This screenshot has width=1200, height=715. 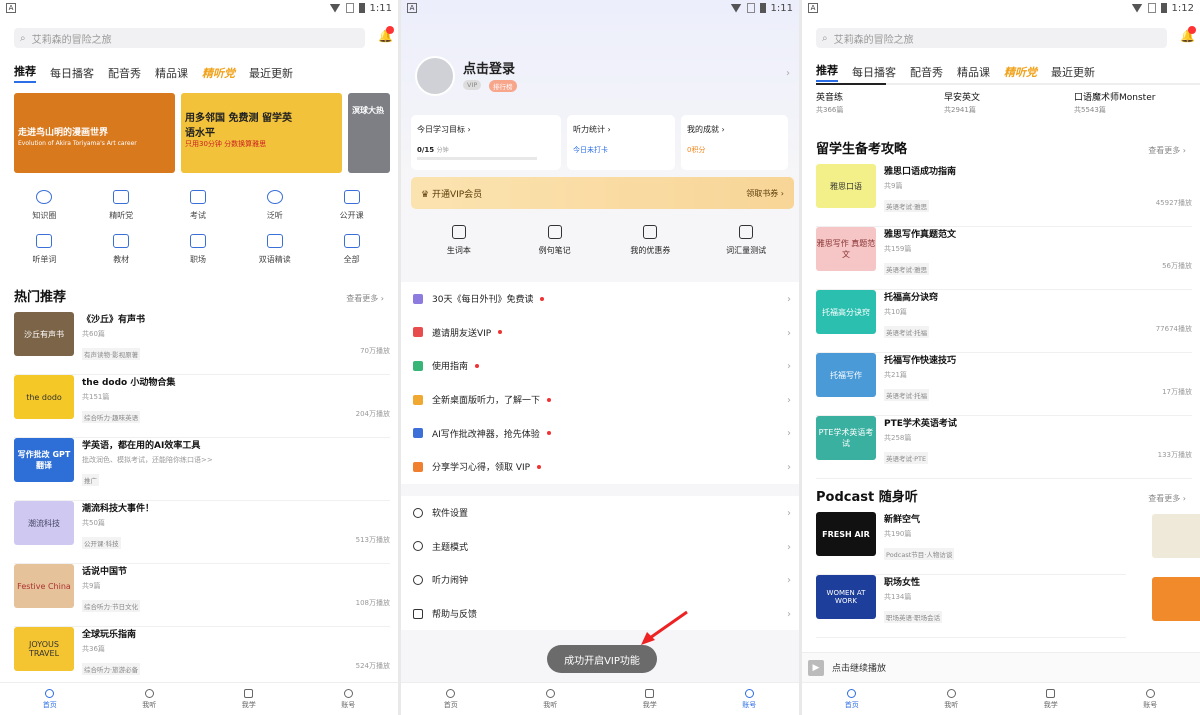 What do you see at coordinates (202, 658) in the screenshot?
I see `list-item: JOYOUS TRAVEL 全球玩乐指南 共36篇 综合听力·旅游必备 524万播放` at bounding box center [202, 658].